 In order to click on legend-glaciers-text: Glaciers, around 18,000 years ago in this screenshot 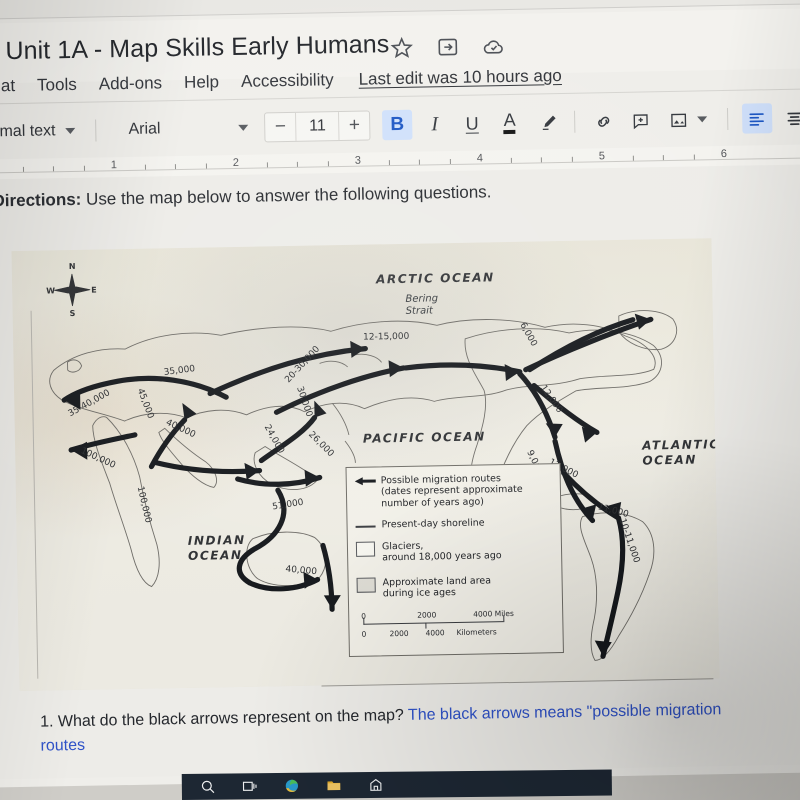, I will do `click(441, 552)`.